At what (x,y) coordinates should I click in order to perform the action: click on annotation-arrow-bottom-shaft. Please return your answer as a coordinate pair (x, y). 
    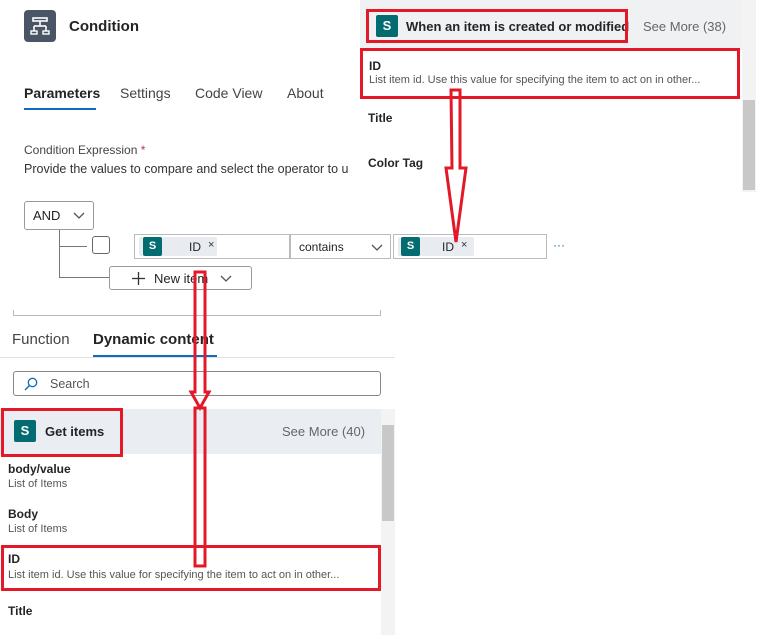
    Looking at the image, I should click on (200, 487).